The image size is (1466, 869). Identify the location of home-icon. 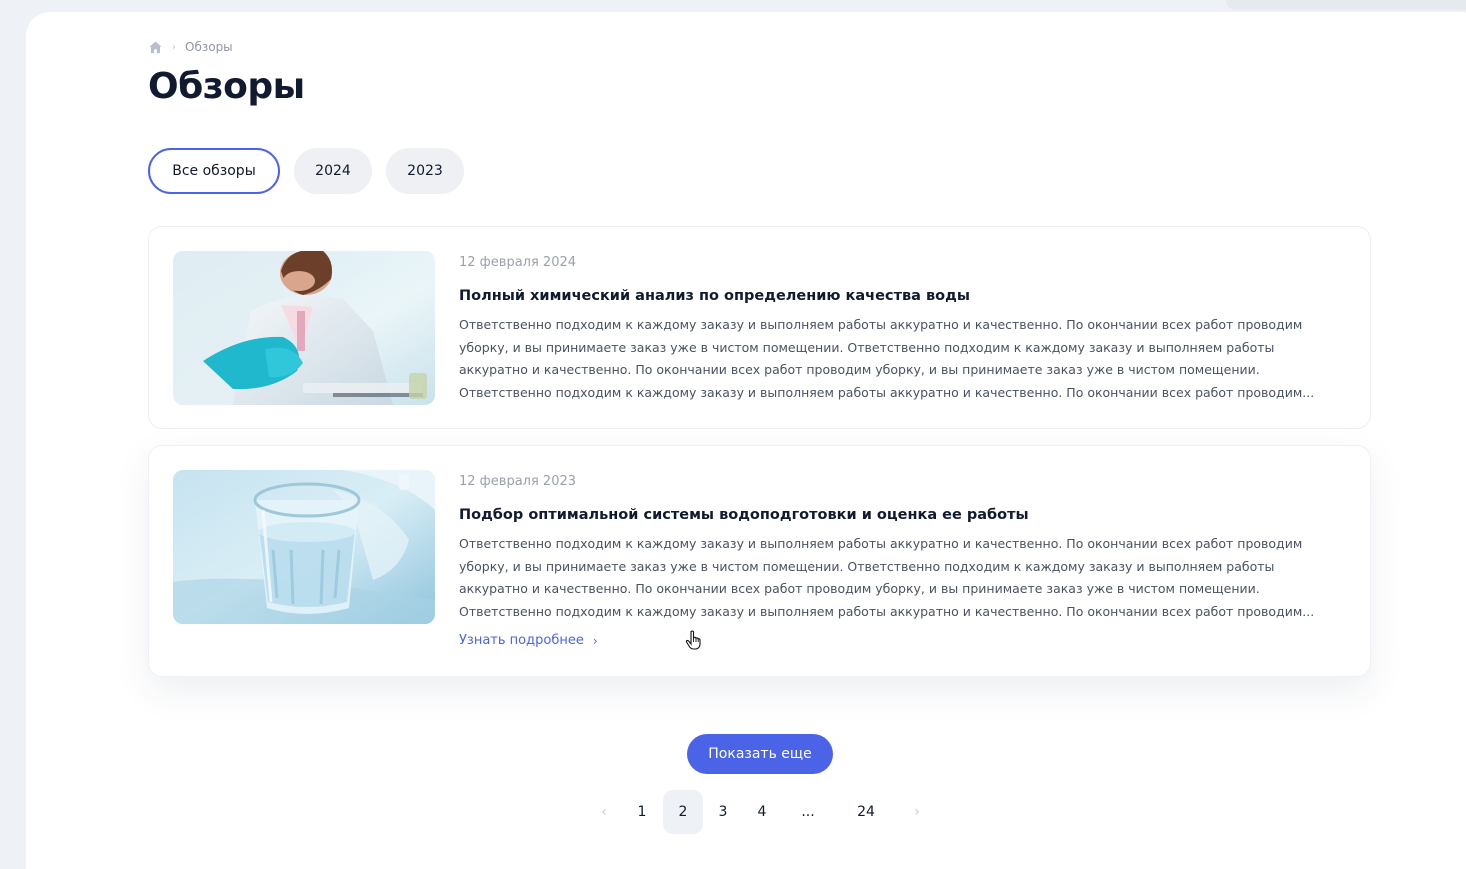
(155, 47).